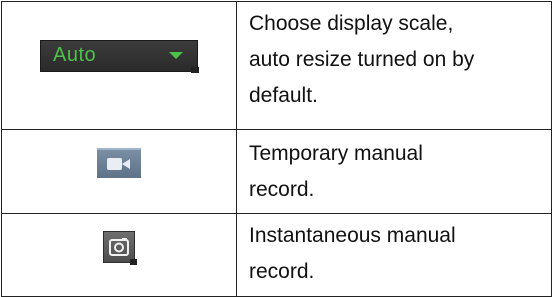 The height and width of the screenshot is (297, 552). I want to click on video-camera-icon, so click(118, 164).